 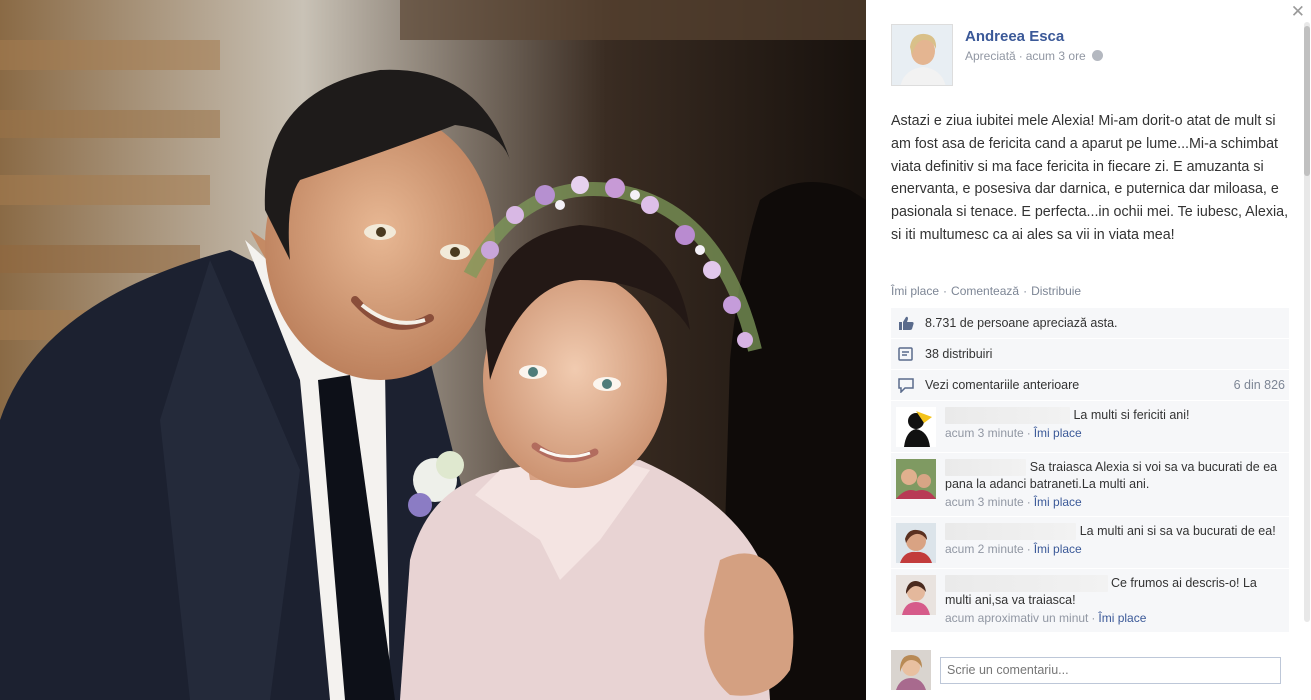 I want to click on comment-time: acum aproximativ un minut, so click(x=1016, y=618).